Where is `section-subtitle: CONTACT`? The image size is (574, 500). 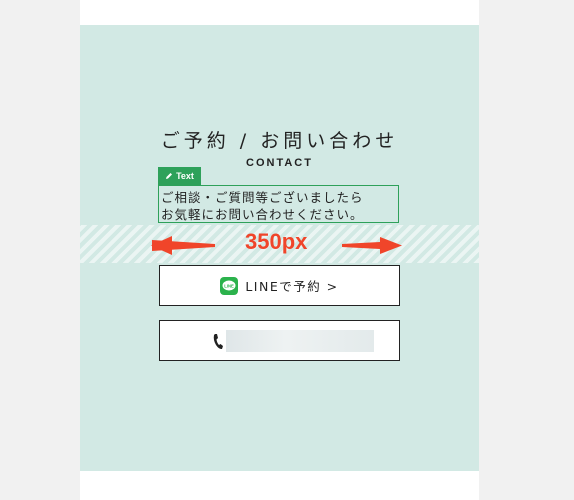 section-subtitle: CONTACT is located at coordinates (279, 163).